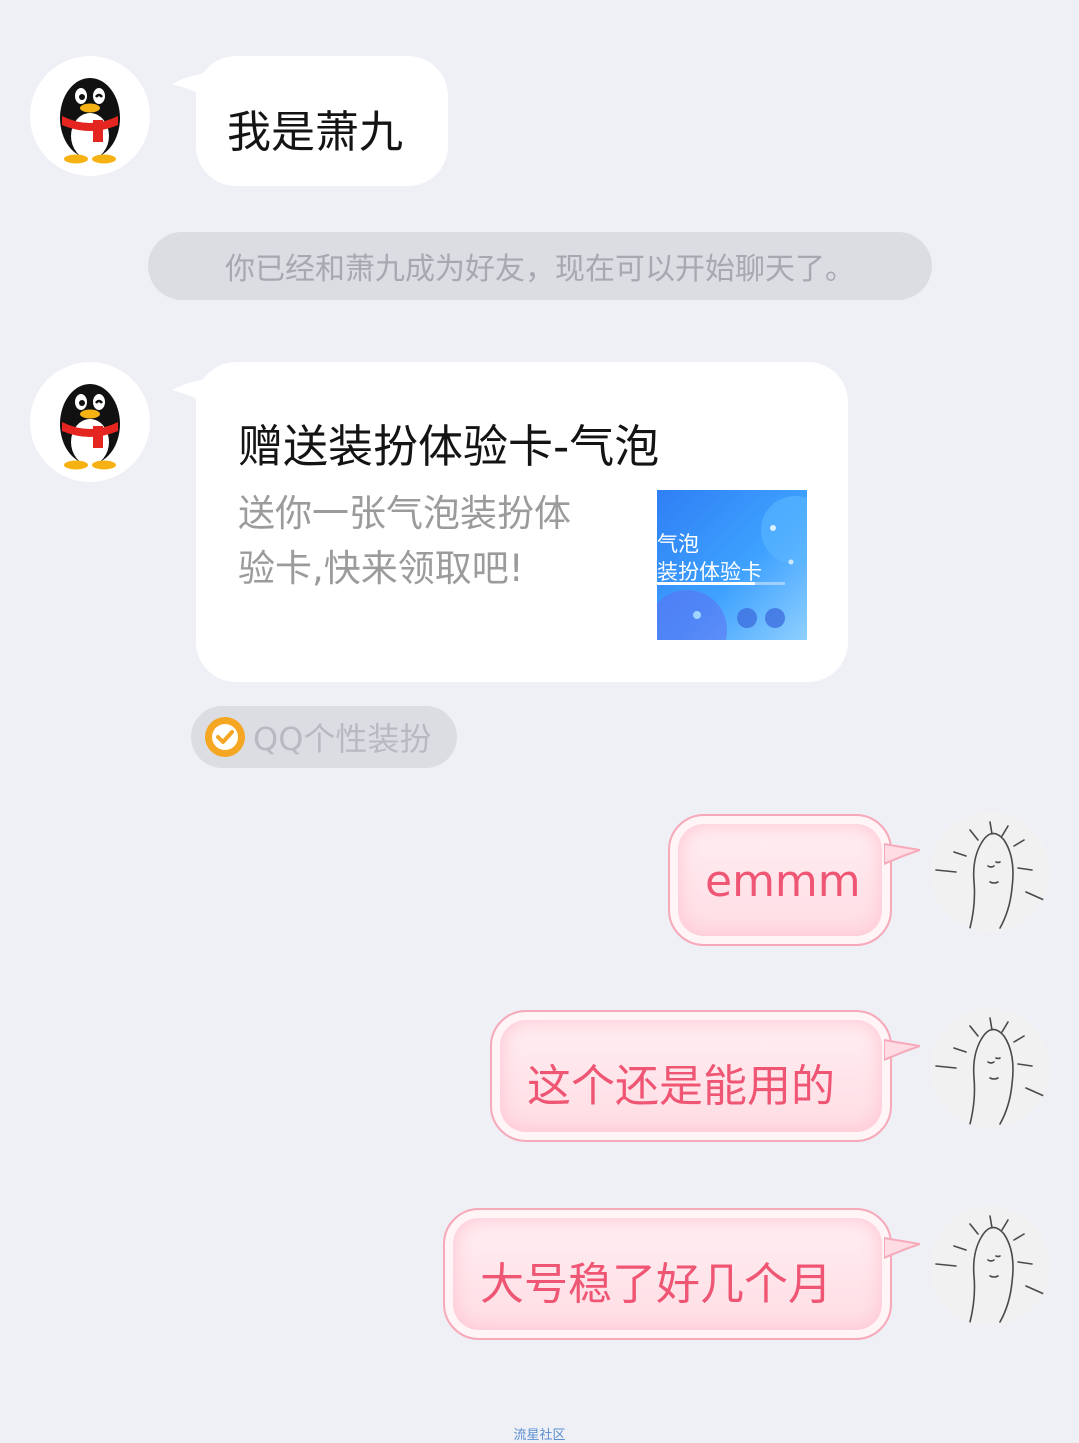 Image resolution: width=1079 pixels, height=1443 pixels. What do you see at coordinates (656, 1284) in the screenshot?
I see `message-text: 大号稳了好几个月` at bounding box center [656, 1284].